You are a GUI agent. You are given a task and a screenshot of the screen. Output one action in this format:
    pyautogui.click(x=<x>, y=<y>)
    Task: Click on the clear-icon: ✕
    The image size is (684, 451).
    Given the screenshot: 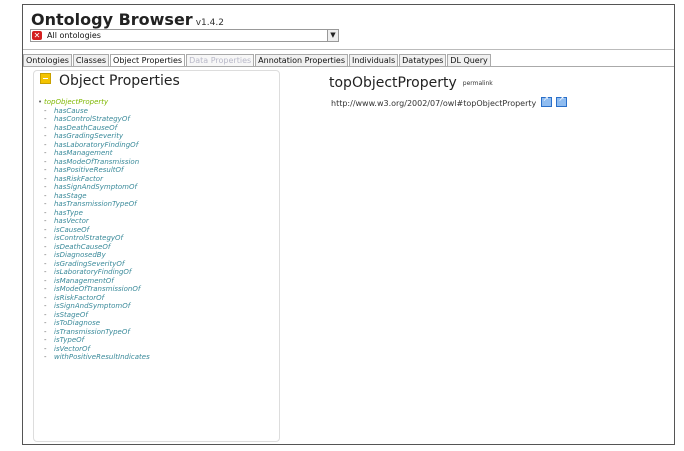 What is the action you would take?
    pyautogui.click(x=37, y=35)
    